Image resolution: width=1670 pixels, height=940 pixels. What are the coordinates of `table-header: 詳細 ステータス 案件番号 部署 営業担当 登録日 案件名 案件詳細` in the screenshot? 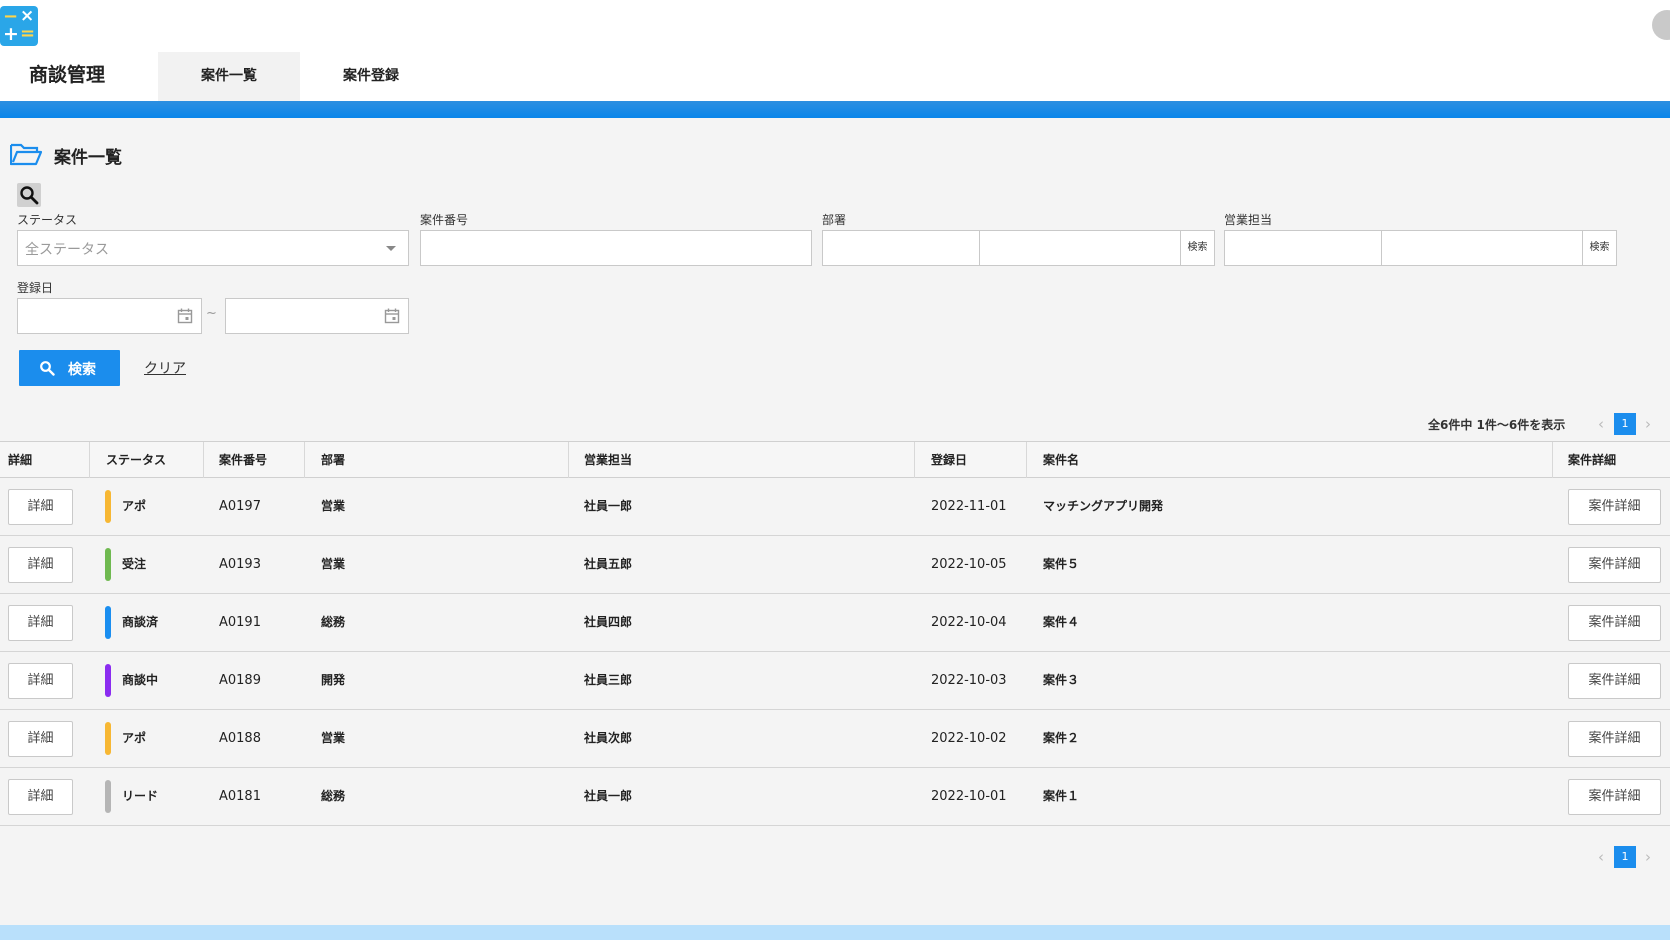 It's located at (835, 459).